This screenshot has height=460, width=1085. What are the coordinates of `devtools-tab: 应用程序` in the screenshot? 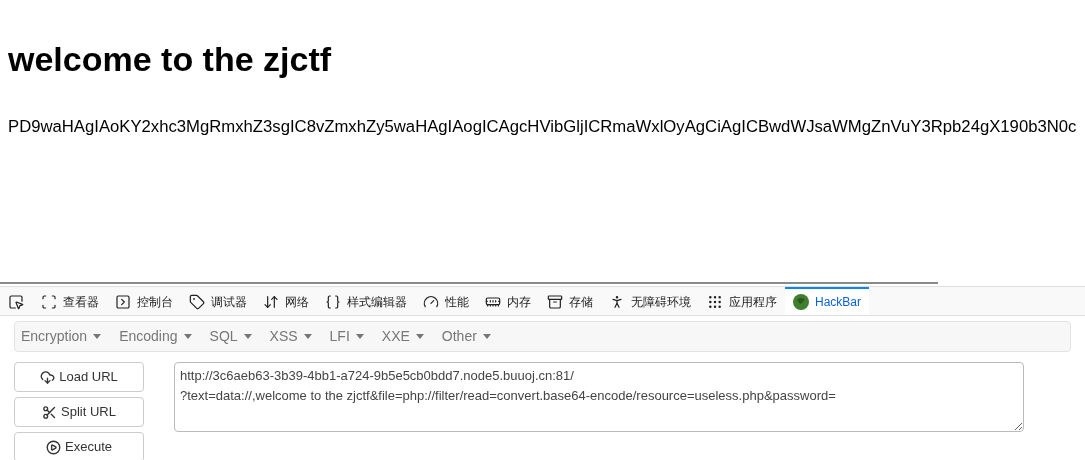 It's located at (742, 301).